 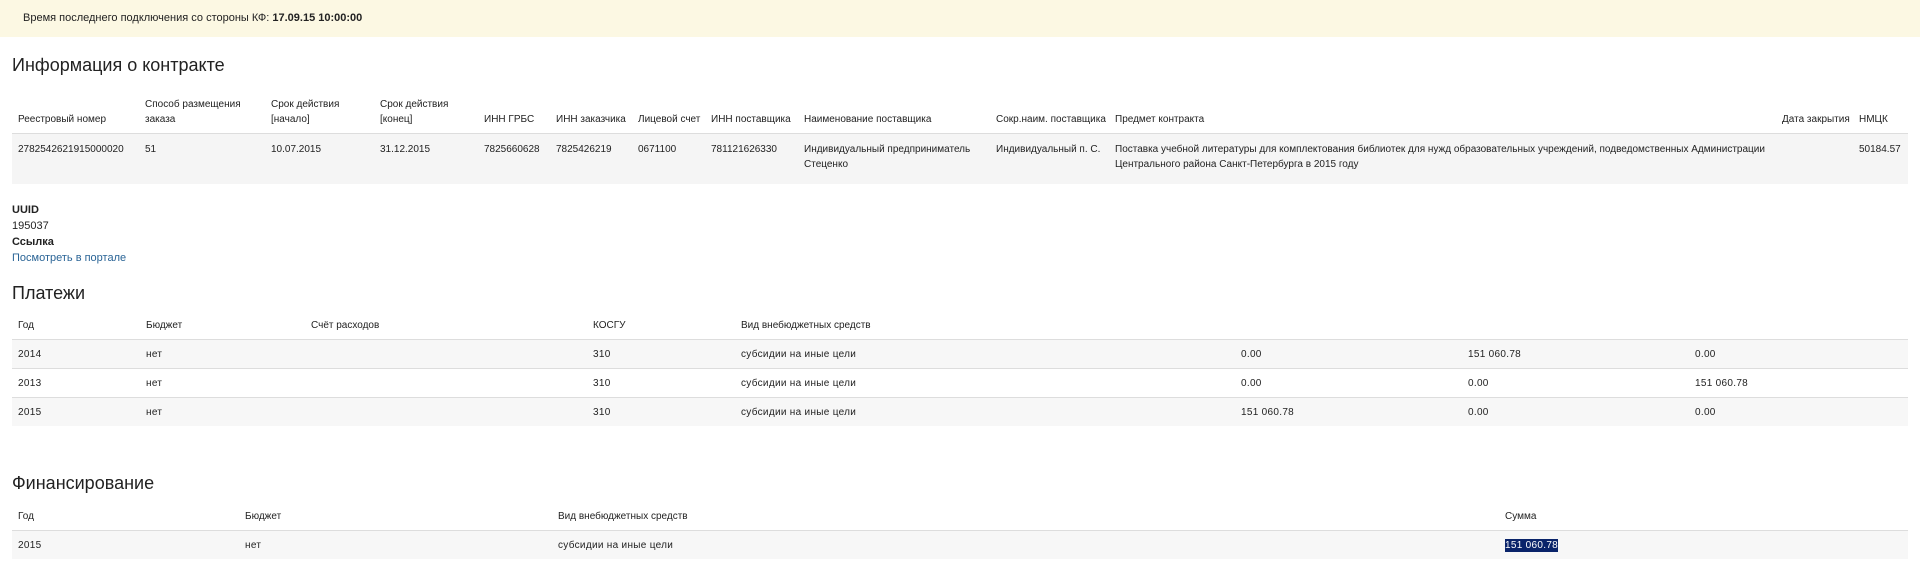 I want to click on cell-account: 0671100, so click(x=668, y=158).